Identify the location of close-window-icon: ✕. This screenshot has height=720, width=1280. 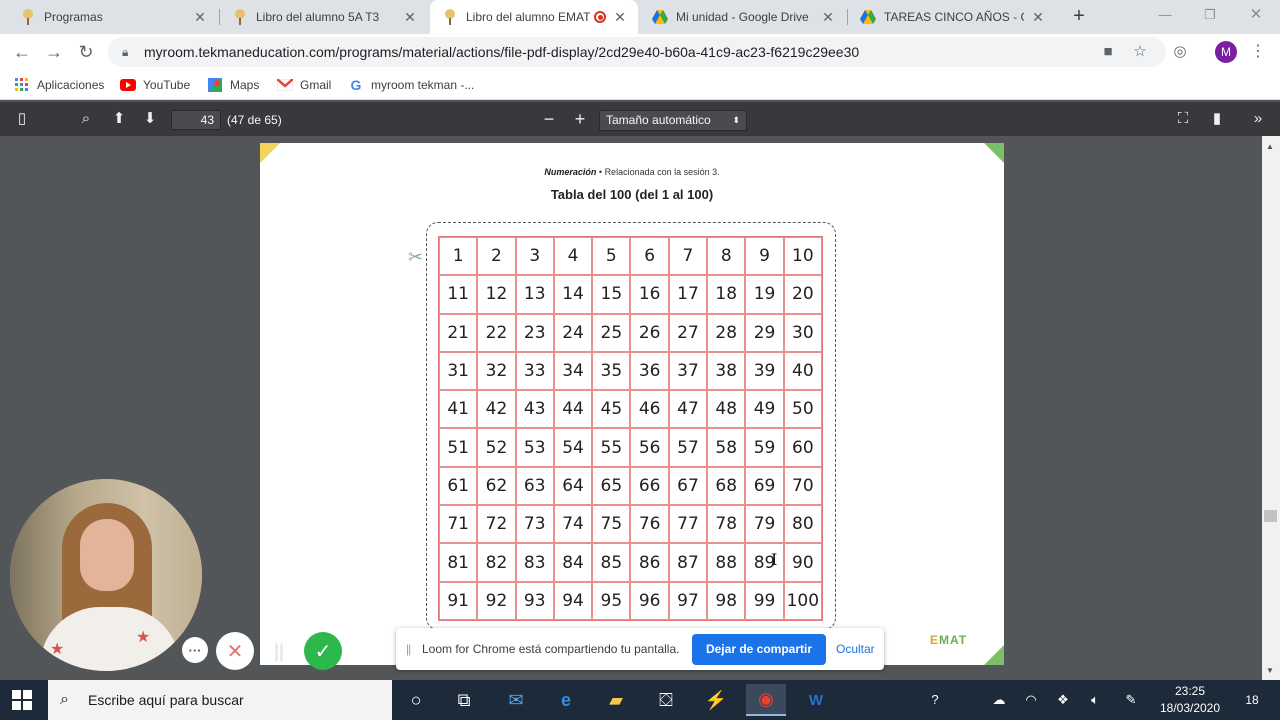
(1256, 15).